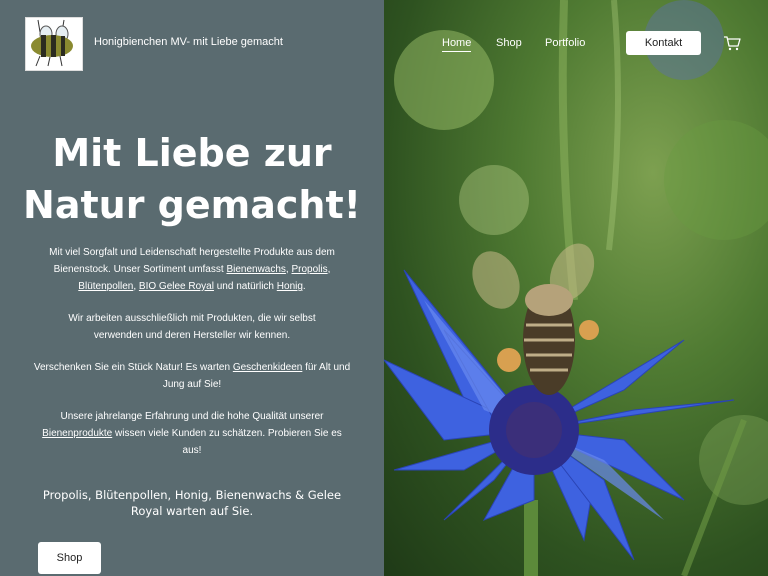 This screenshot has width=768, height=576. What do you see at coordinates (192, 179) in the screenshot?
I see `hero-headline: Mit Liebe zur Natur gemacht!` at bounding box center [192, 179].